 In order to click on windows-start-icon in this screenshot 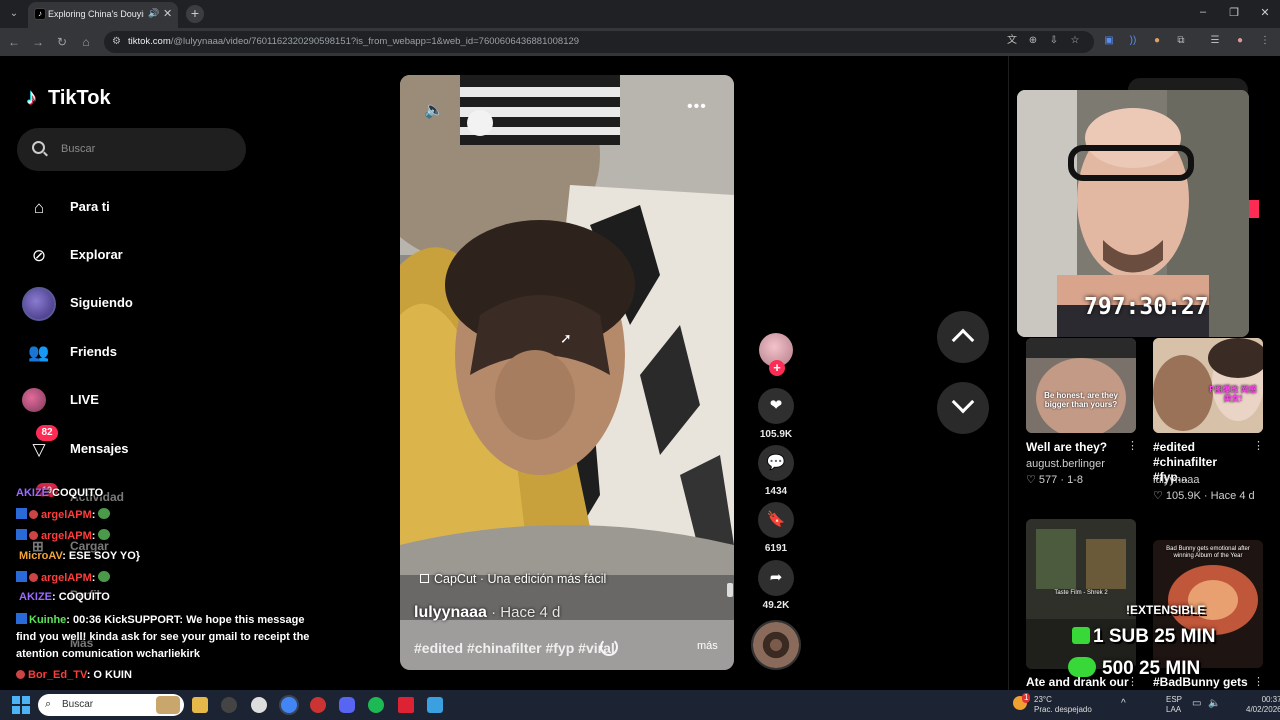, I will do `click(21, 705)`.